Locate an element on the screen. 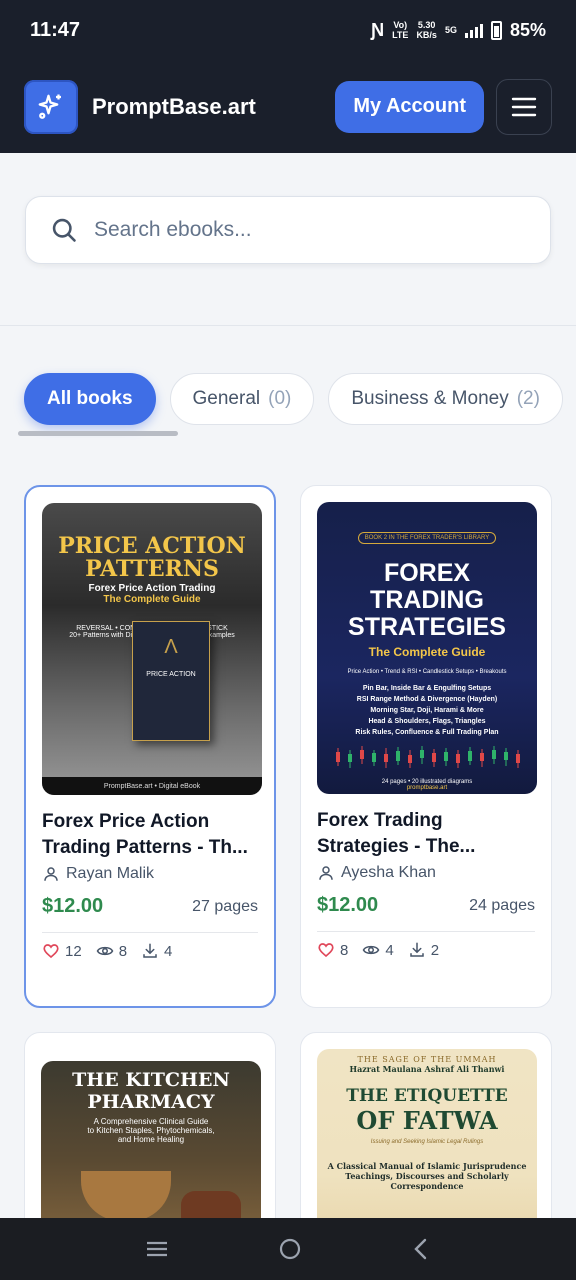 The width and height of the screenshot is (576, 1280). downloads-stat: 2 is located at coordinates (423, 950).